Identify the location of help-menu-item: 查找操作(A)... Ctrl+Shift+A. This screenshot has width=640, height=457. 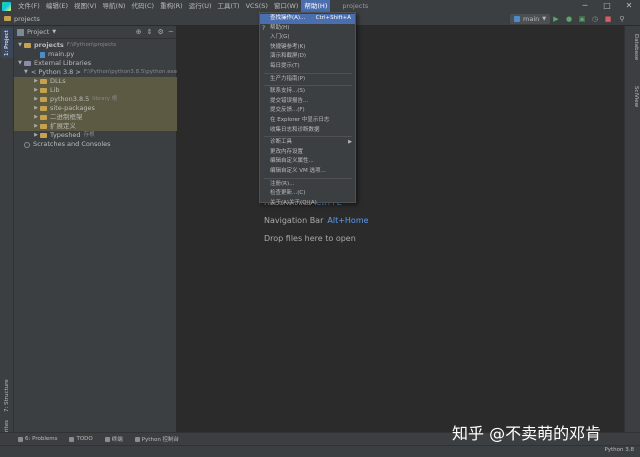
(307, 19).